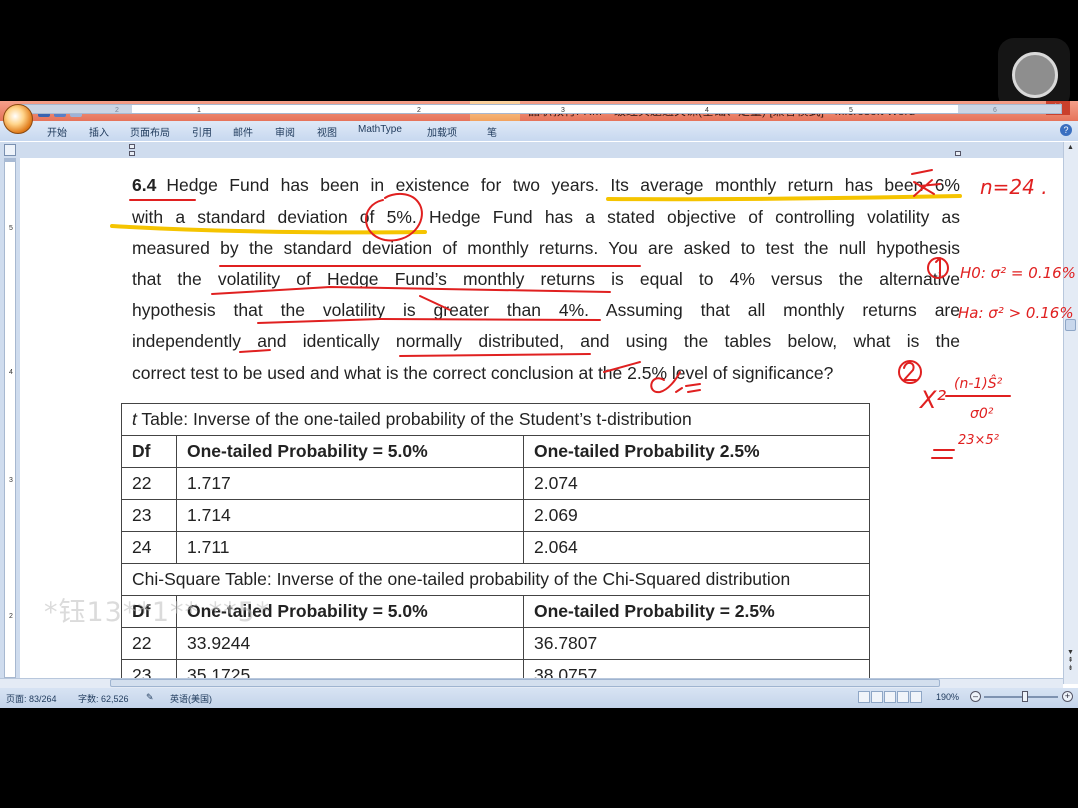 The image size is (1078, 808). What do you see at coordinates (31, 698) in the screenshot?
I see `page-count: 页面: 83/264` at bounding box center [31, 698].